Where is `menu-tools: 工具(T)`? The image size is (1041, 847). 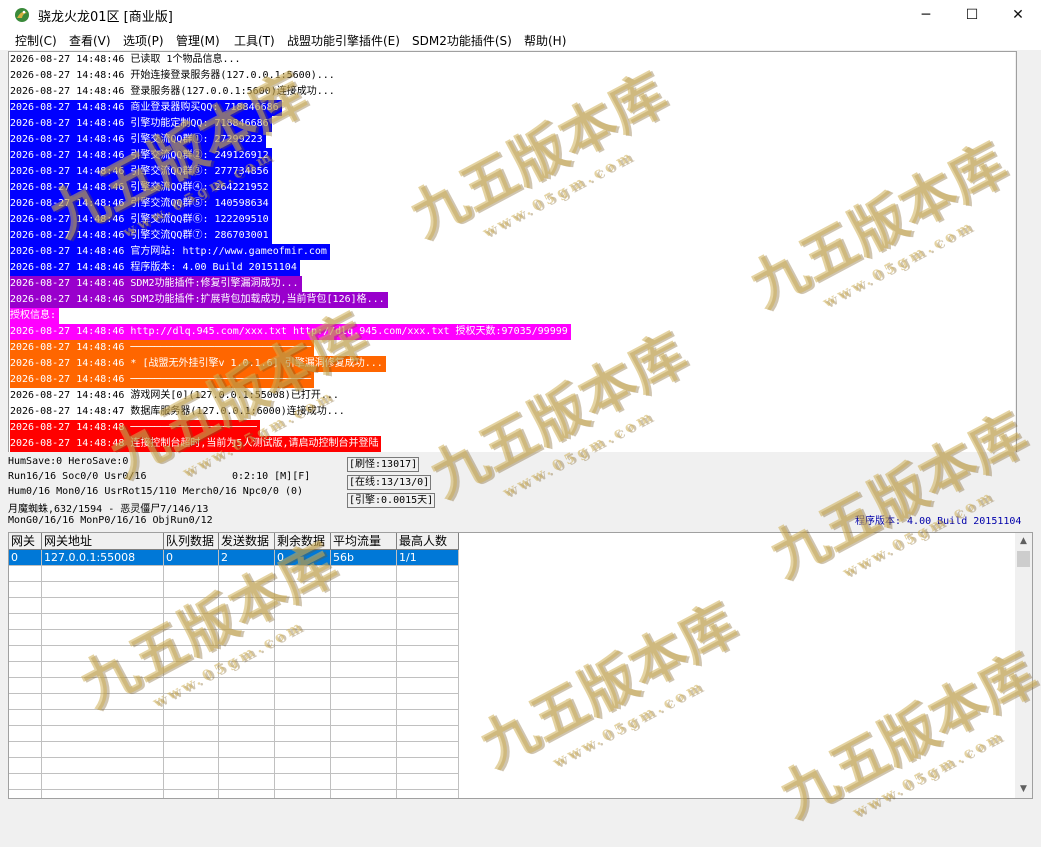
menu-tools: 工具(T) is located at coordinates (254, 40).